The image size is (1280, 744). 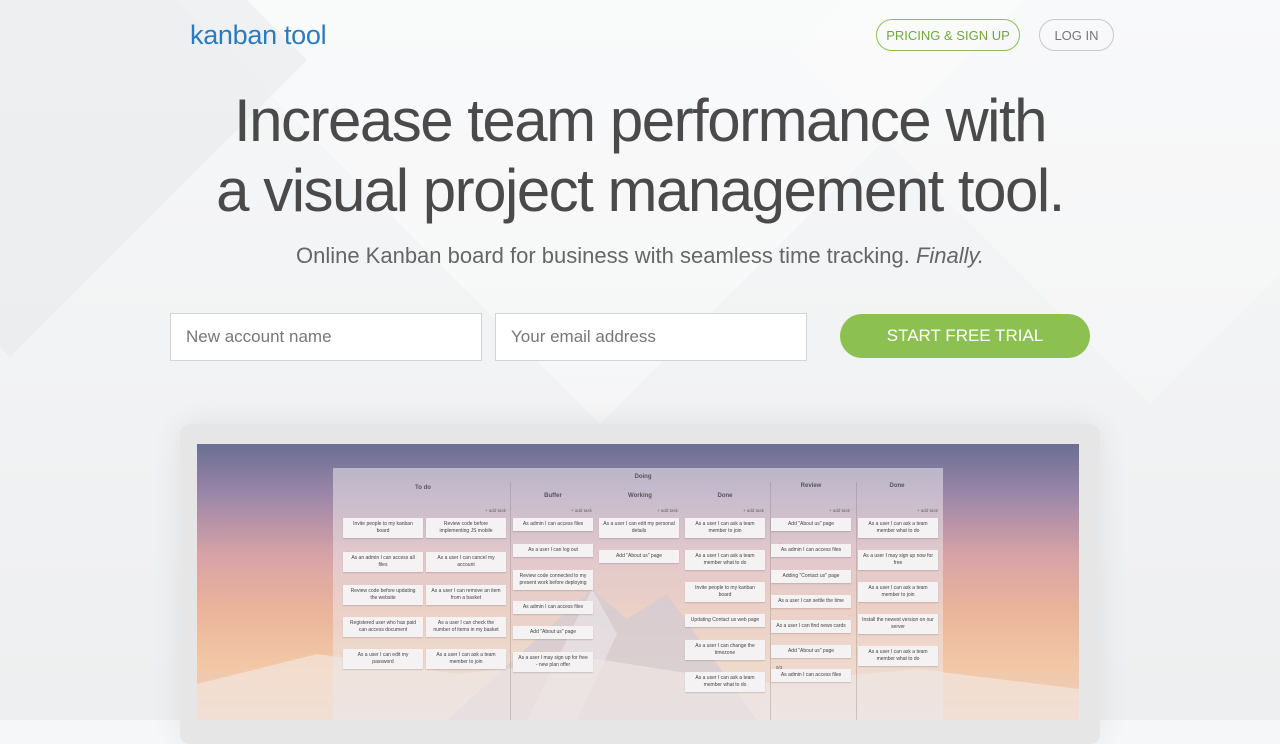 I want to click on task-card: As a user I can settle the time, so click(x=811, y=601).